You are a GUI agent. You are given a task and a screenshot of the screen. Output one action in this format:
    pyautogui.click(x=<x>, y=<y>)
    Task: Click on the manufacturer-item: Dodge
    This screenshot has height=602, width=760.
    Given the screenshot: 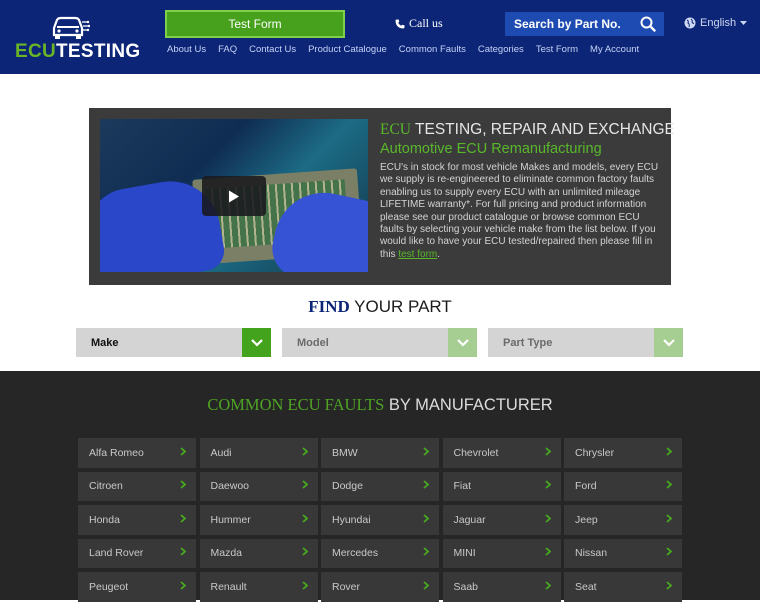 What is the action you would take?
    pyautogui.click(x=380, y=486)
    